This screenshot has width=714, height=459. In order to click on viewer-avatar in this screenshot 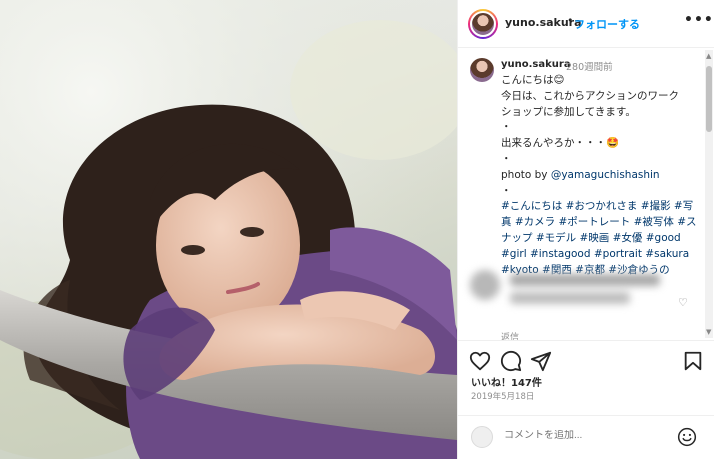, I will do `click(482, 437)`.